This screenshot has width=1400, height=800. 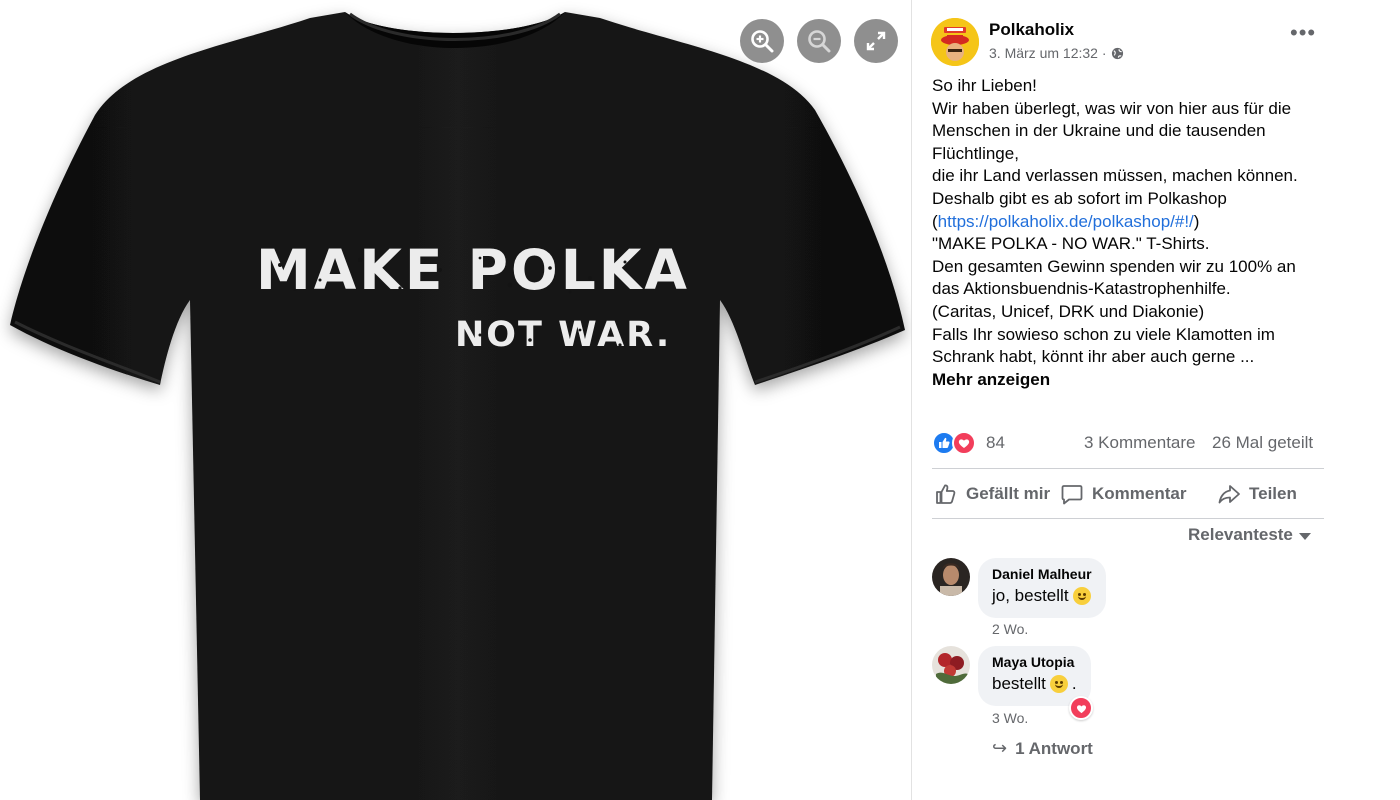 I want to click on share-button: Teilen, so click(x=1257, y=494).